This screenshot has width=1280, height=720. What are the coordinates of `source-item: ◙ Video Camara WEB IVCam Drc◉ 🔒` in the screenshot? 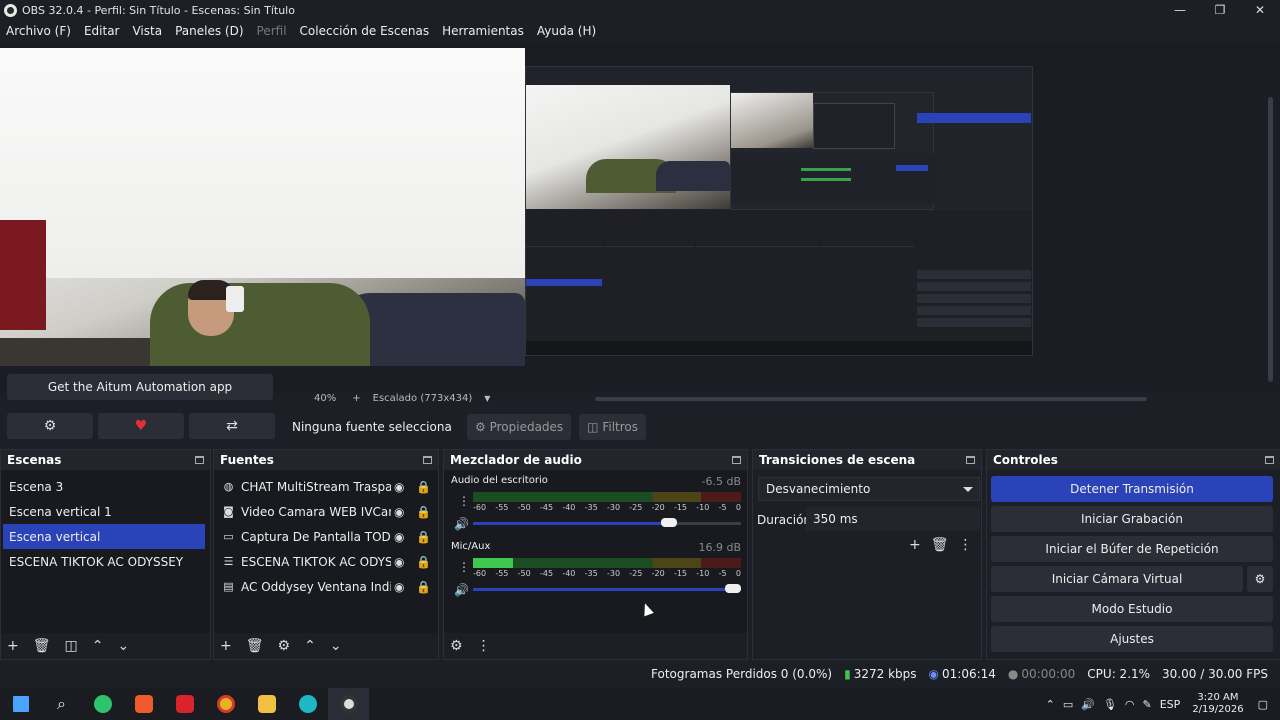 It's located at (326, 511).